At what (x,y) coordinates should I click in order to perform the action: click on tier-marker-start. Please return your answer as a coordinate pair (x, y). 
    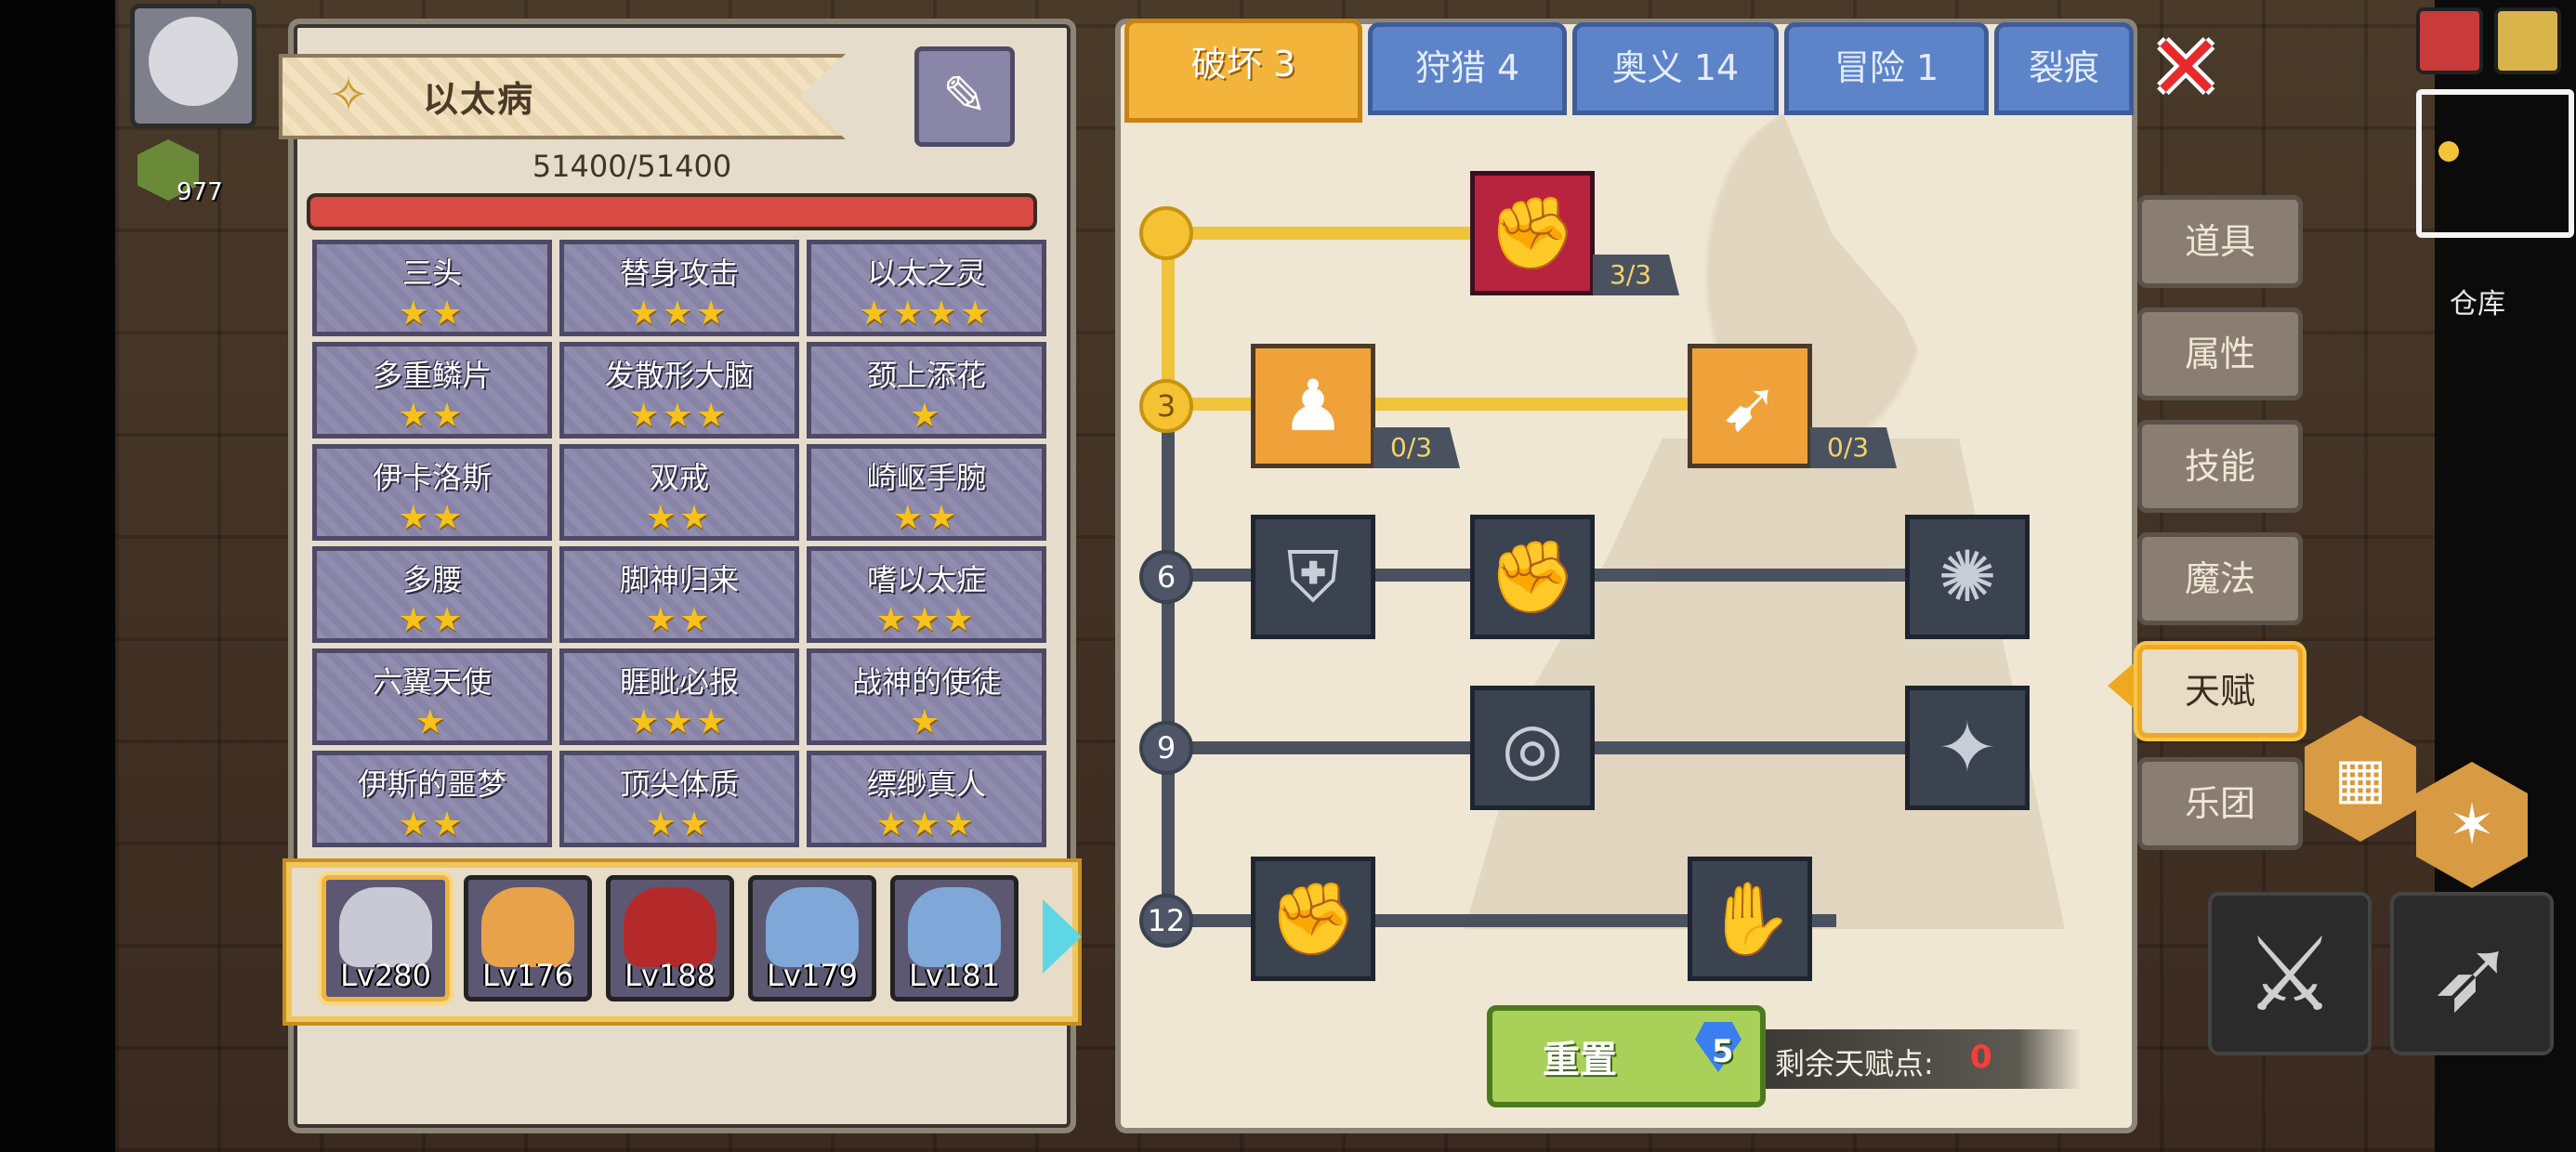
    Looking at the image, I should click on (1166, 233).